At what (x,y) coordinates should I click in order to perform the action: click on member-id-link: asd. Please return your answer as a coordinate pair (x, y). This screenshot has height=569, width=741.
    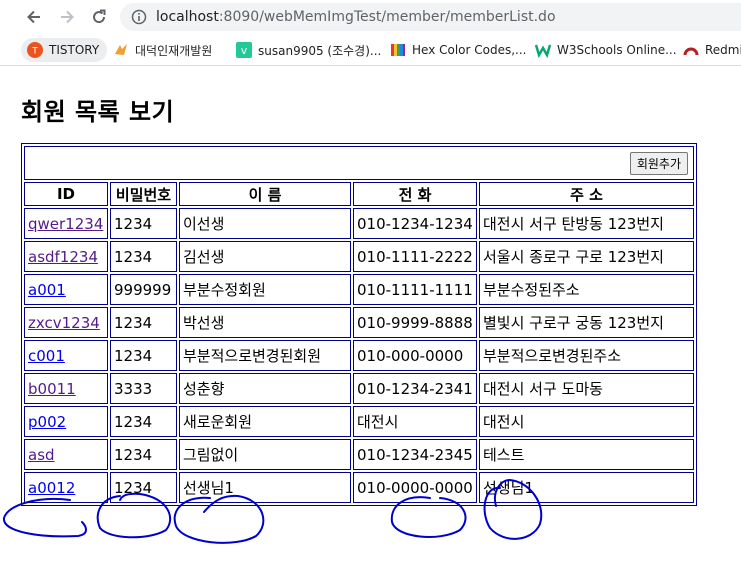
    Looking at the image, I should click on (41, 455).